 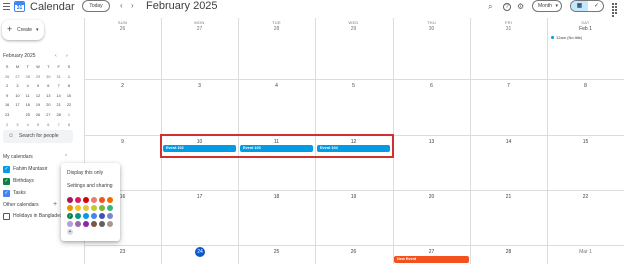 I want to click on calendar-view-icon: ▦, so click(x=579, y=6).